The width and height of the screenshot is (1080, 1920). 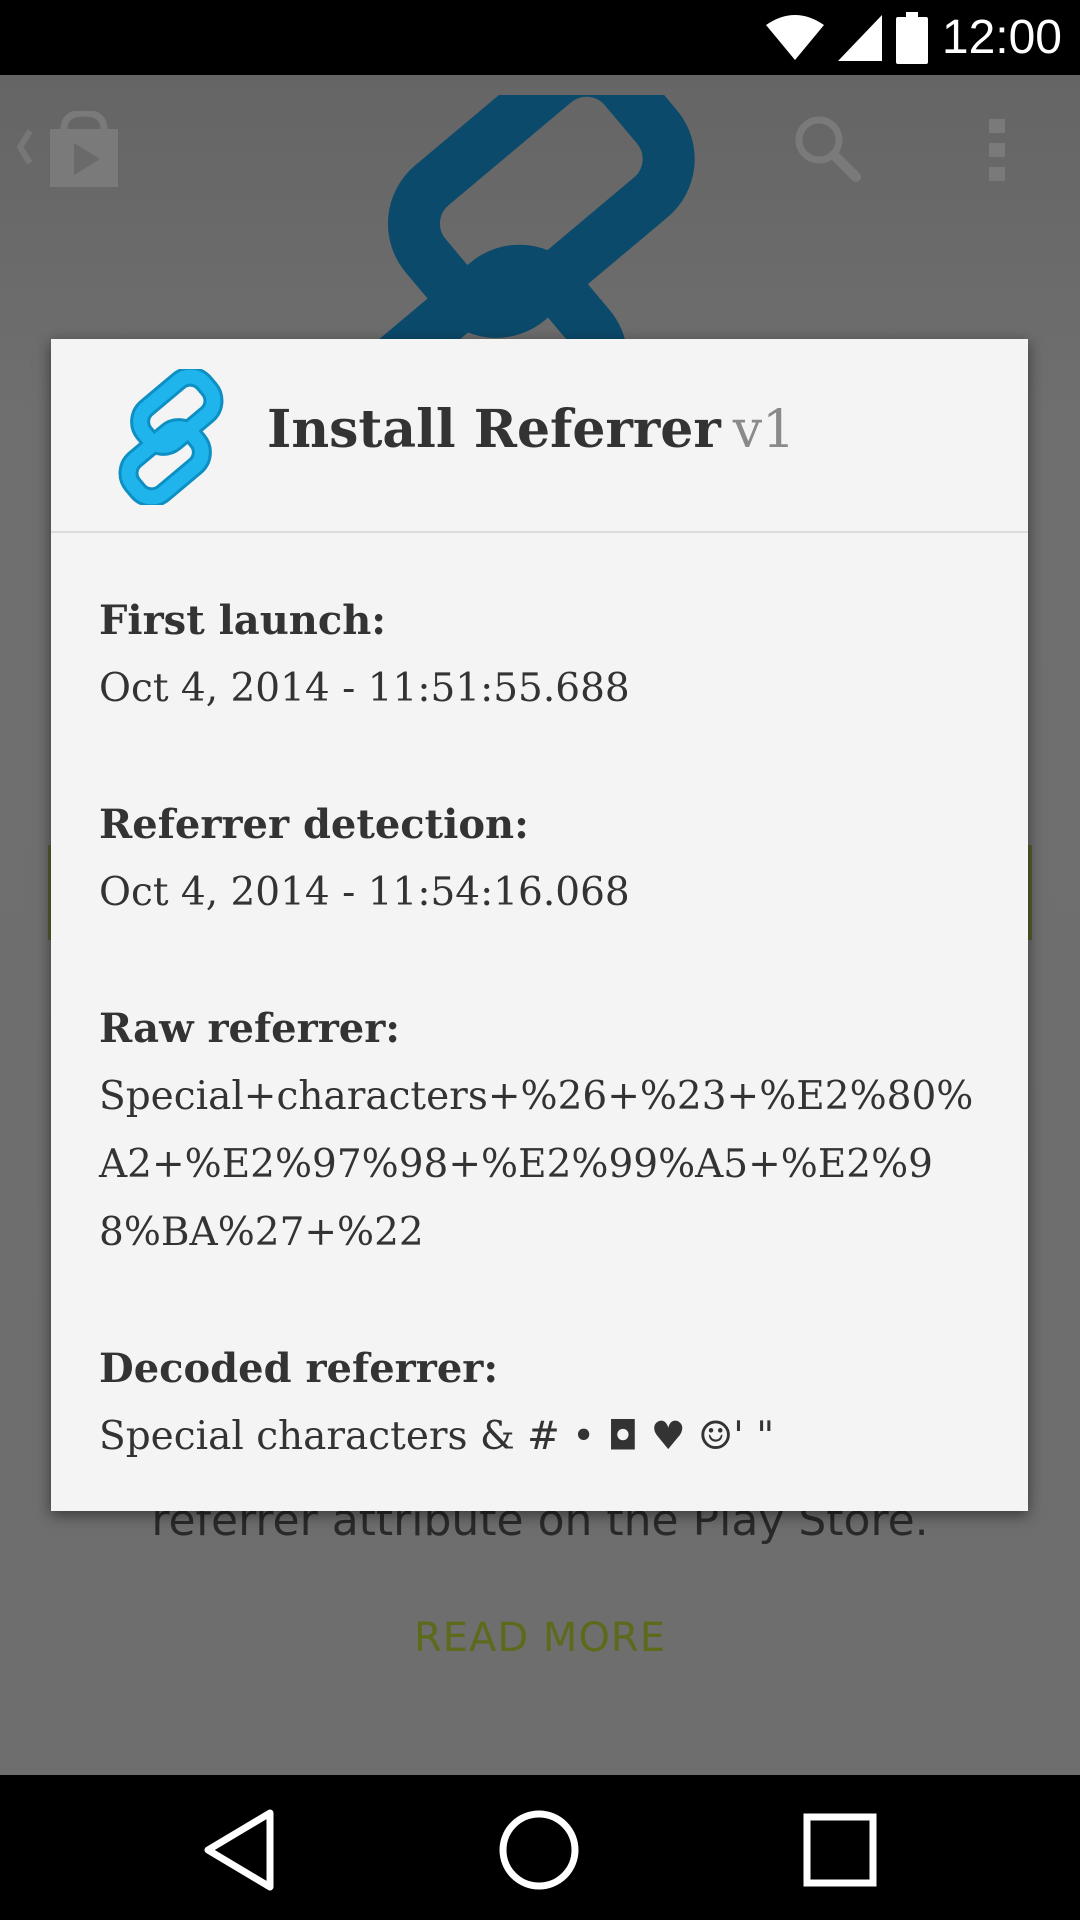 I want to click on play-store-icon, so click(x=67, y=149).